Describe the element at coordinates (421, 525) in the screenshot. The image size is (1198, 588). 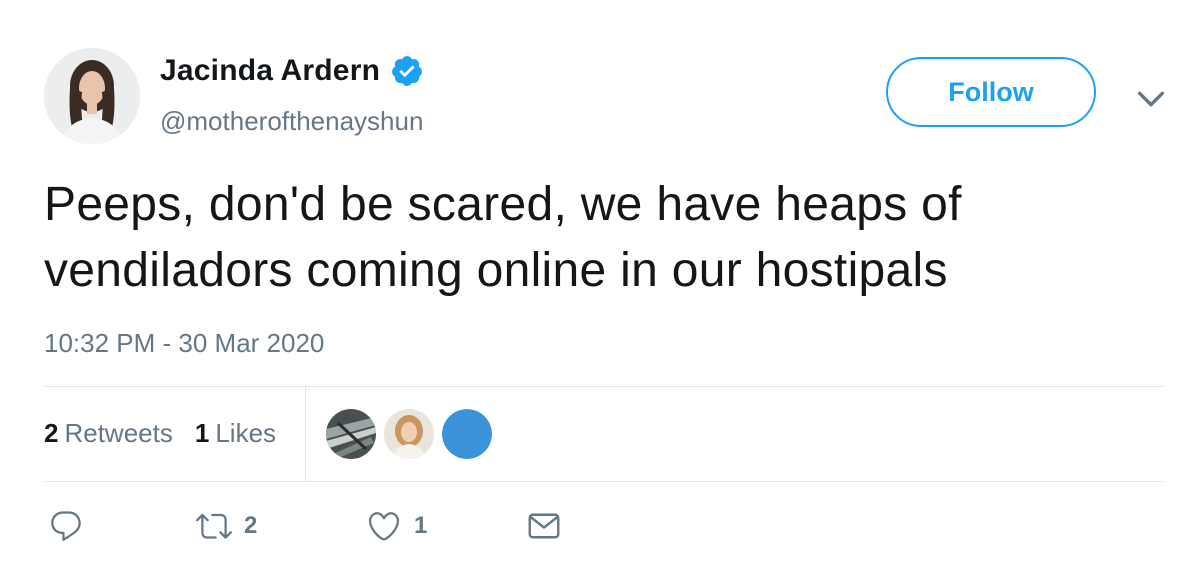
I see `like-count: 1` at that location.